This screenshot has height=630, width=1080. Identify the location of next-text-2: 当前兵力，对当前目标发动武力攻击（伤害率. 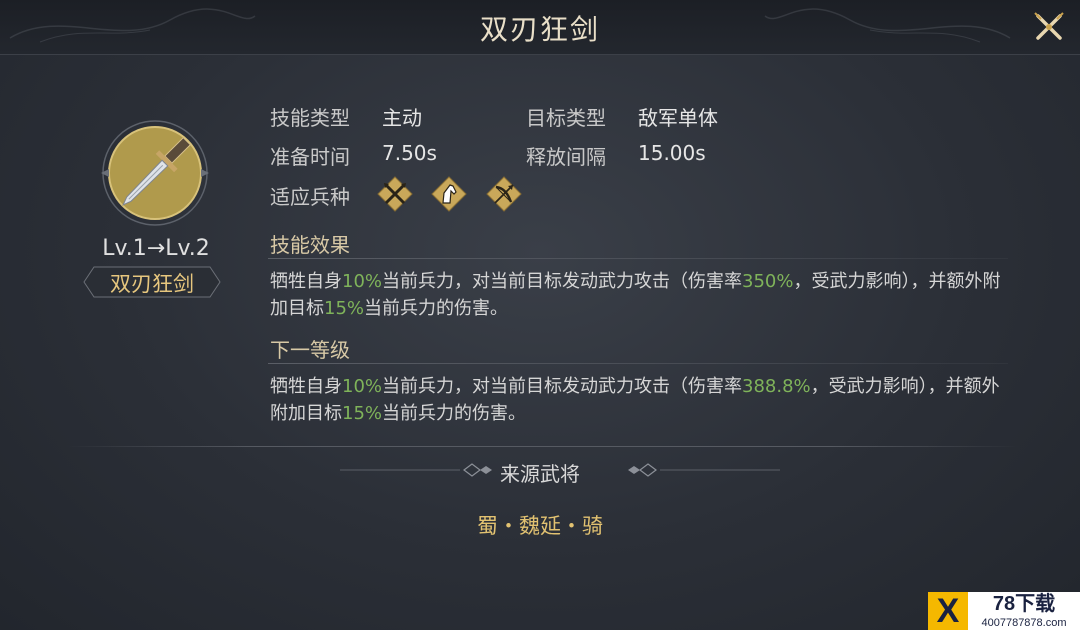
(562, 386).